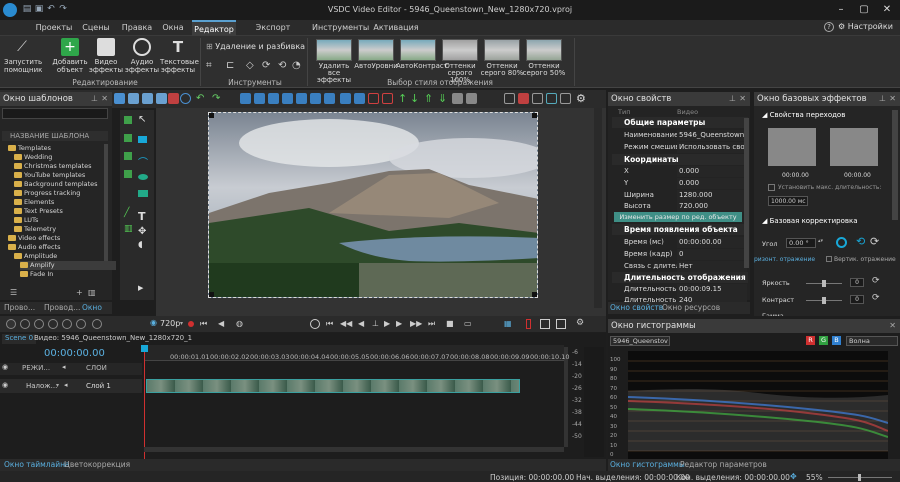 This screenshot has width=900, height=482. I want to click on delete-icon, so click(173, 98).